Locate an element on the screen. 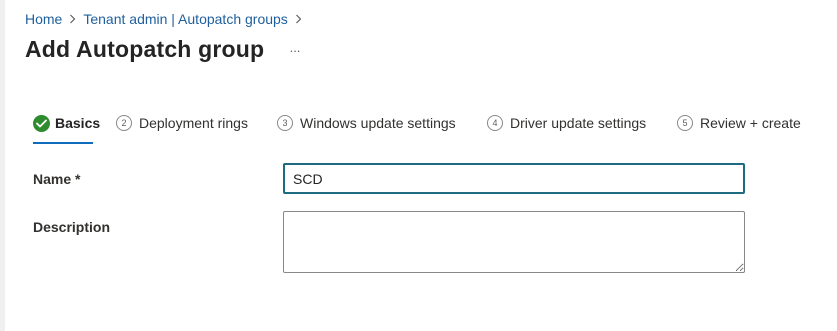  check-circle-icon is located at coordinates (41, 123).